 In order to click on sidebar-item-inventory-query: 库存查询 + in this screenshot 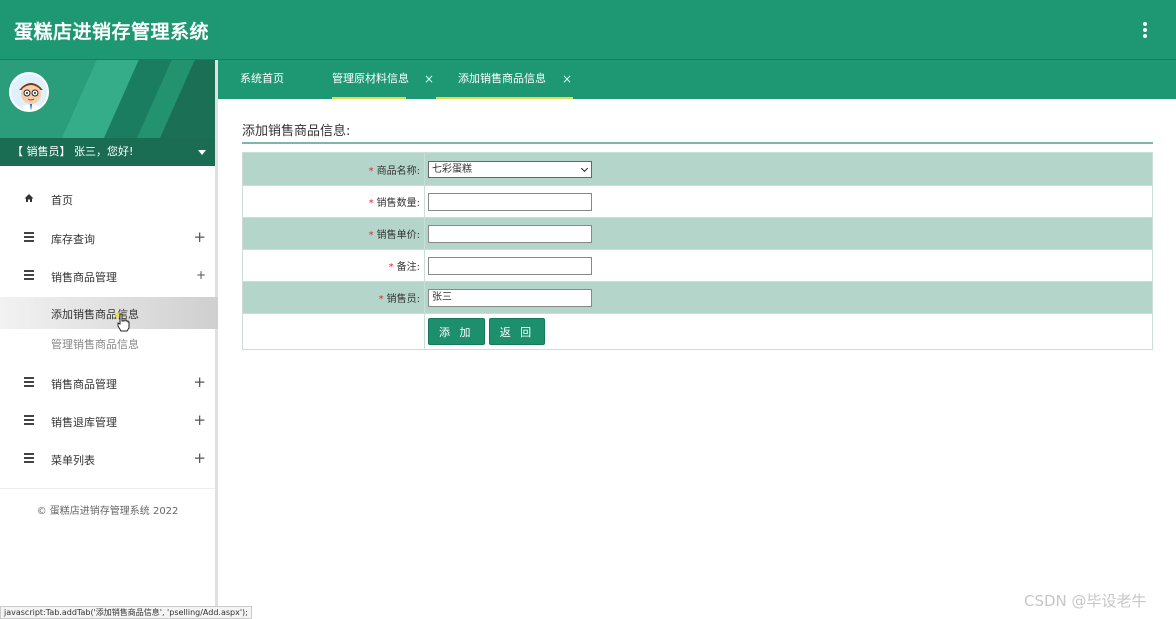, I will do `click(109, 238)`.